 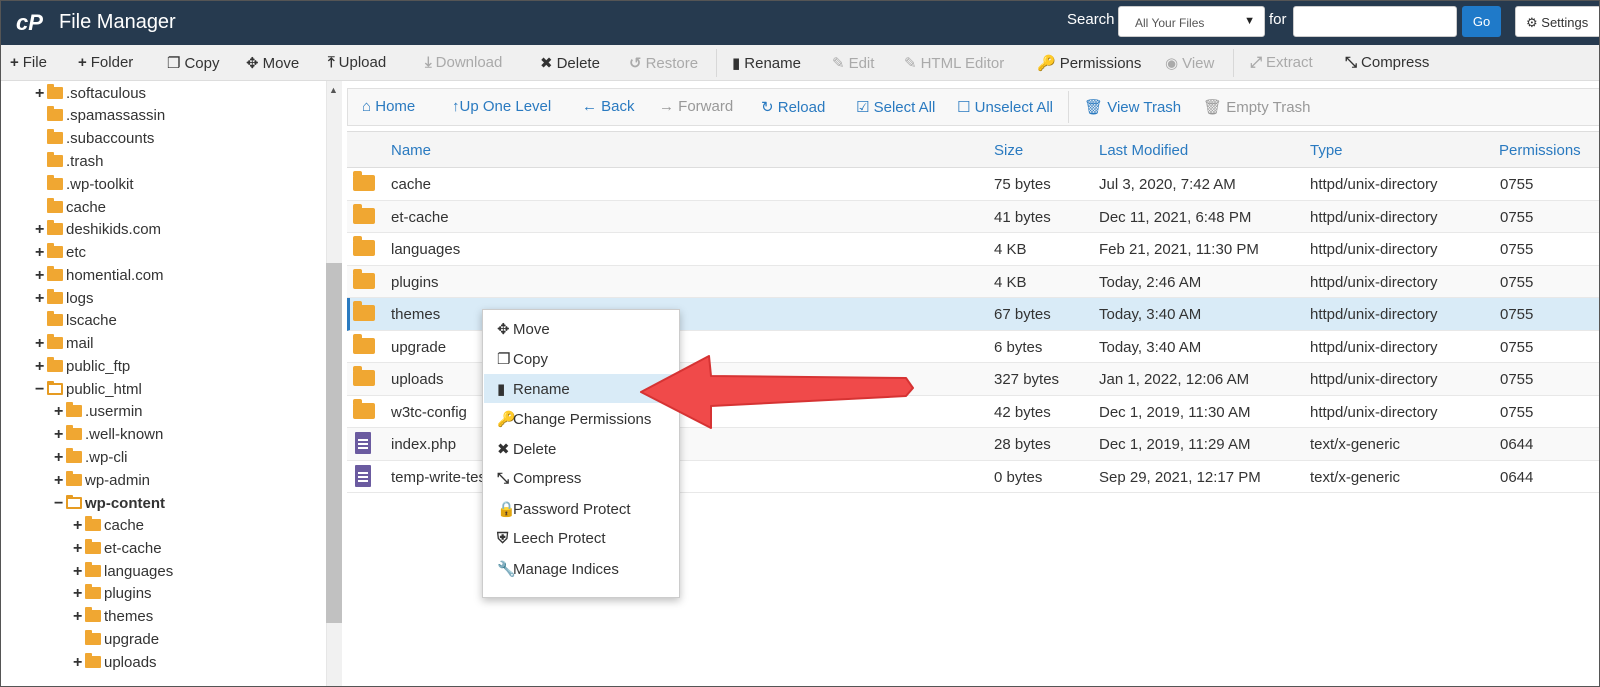 I want to click on file-name: cache, so click(x=411, y=184).